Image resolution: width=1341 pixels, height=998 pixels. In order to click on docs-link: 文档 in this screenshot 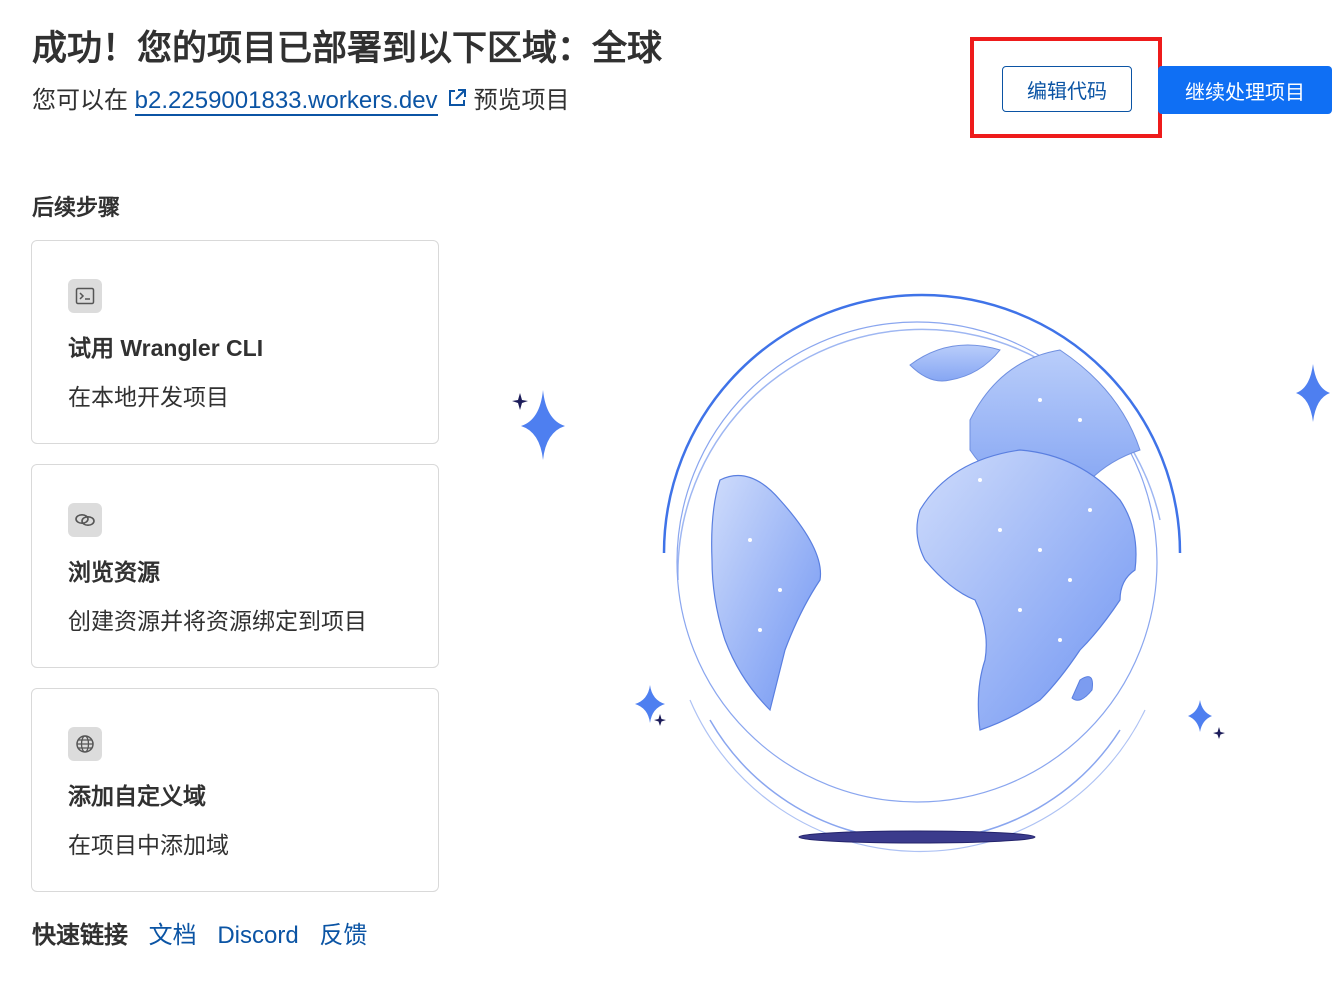, I will do `click(173, 935)`.